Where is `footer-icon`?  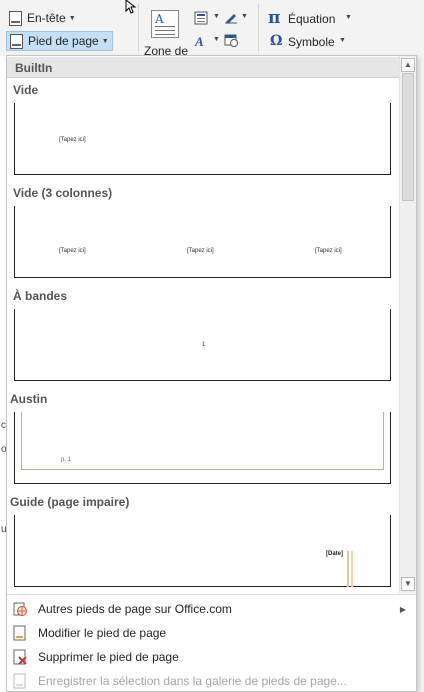 footer-icon is located at coordinates (16, 41).